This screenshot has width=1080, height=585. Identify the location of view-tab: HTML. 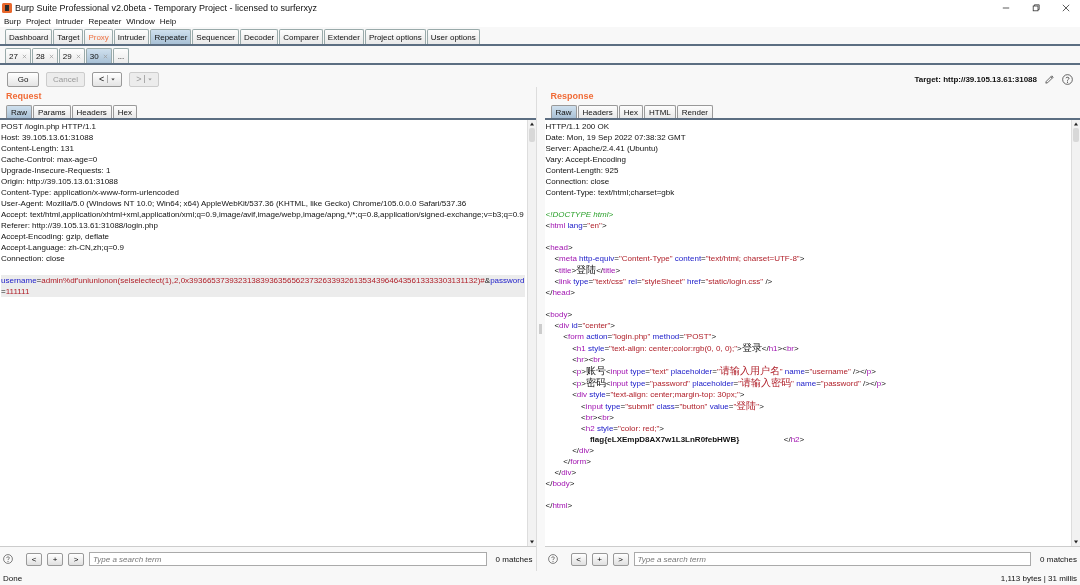
(660, 111).